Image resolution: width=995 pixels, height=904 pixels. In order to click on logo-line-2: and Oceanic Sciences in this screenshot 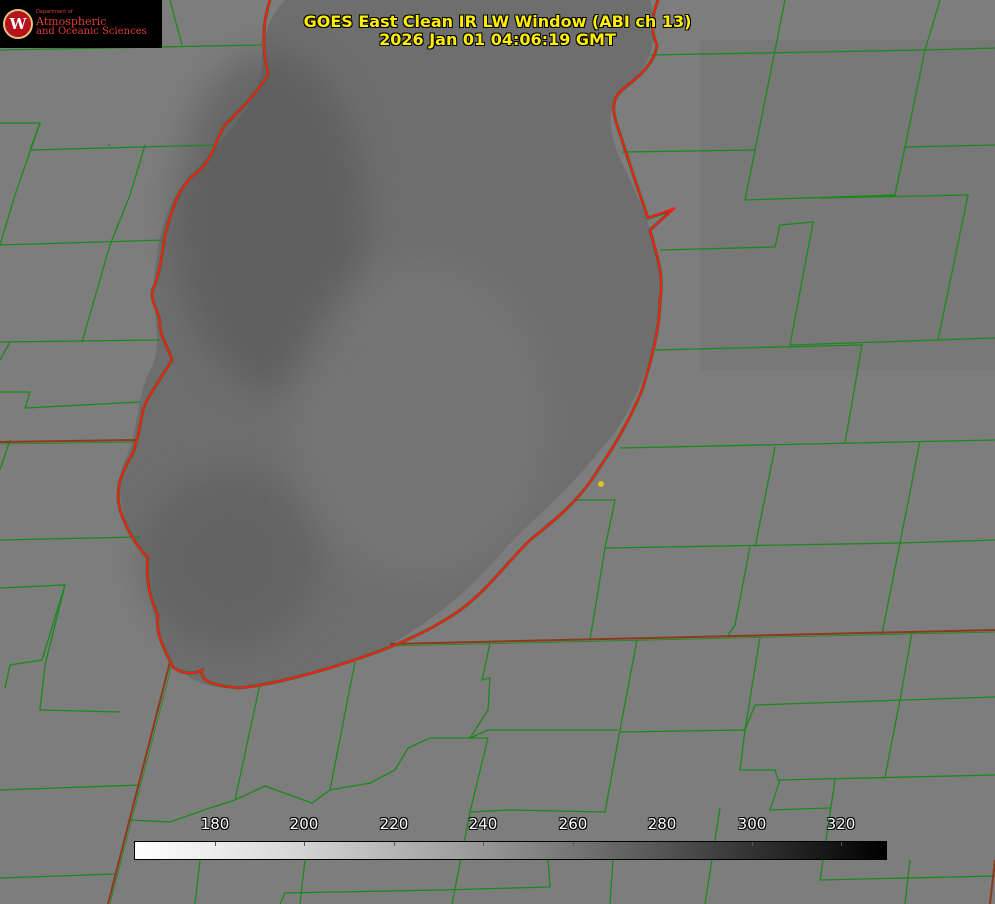, I will do `click(91, 32)`.